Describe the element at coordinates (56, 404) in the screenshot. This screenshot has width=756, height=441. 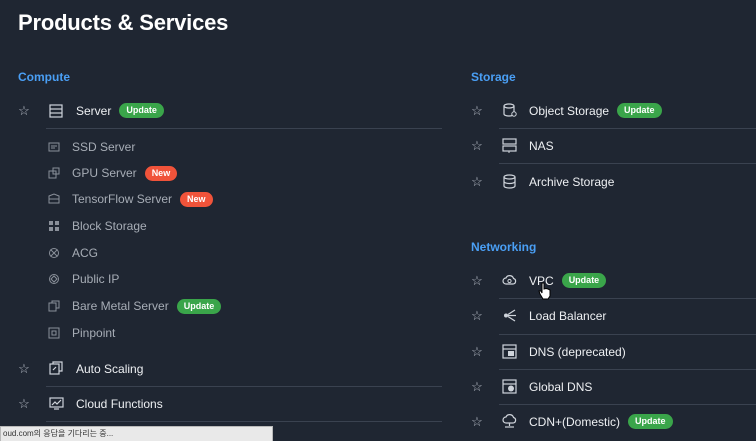
I see `cloud-functions-icon` at that location.